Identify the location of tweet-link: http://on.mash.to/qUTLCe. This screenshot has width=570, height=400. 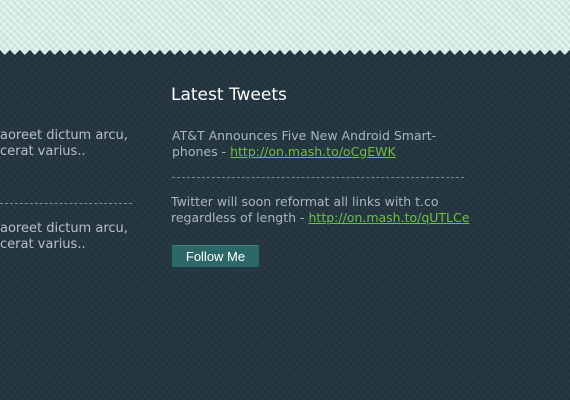
(389, 217).